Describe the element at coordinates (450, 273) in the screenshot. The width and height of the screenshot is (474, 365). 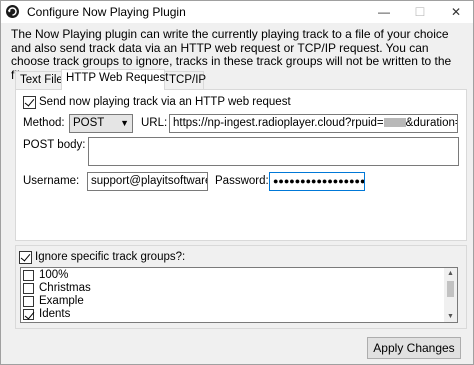
I see `scroll-up-icon: ▲` at that location.